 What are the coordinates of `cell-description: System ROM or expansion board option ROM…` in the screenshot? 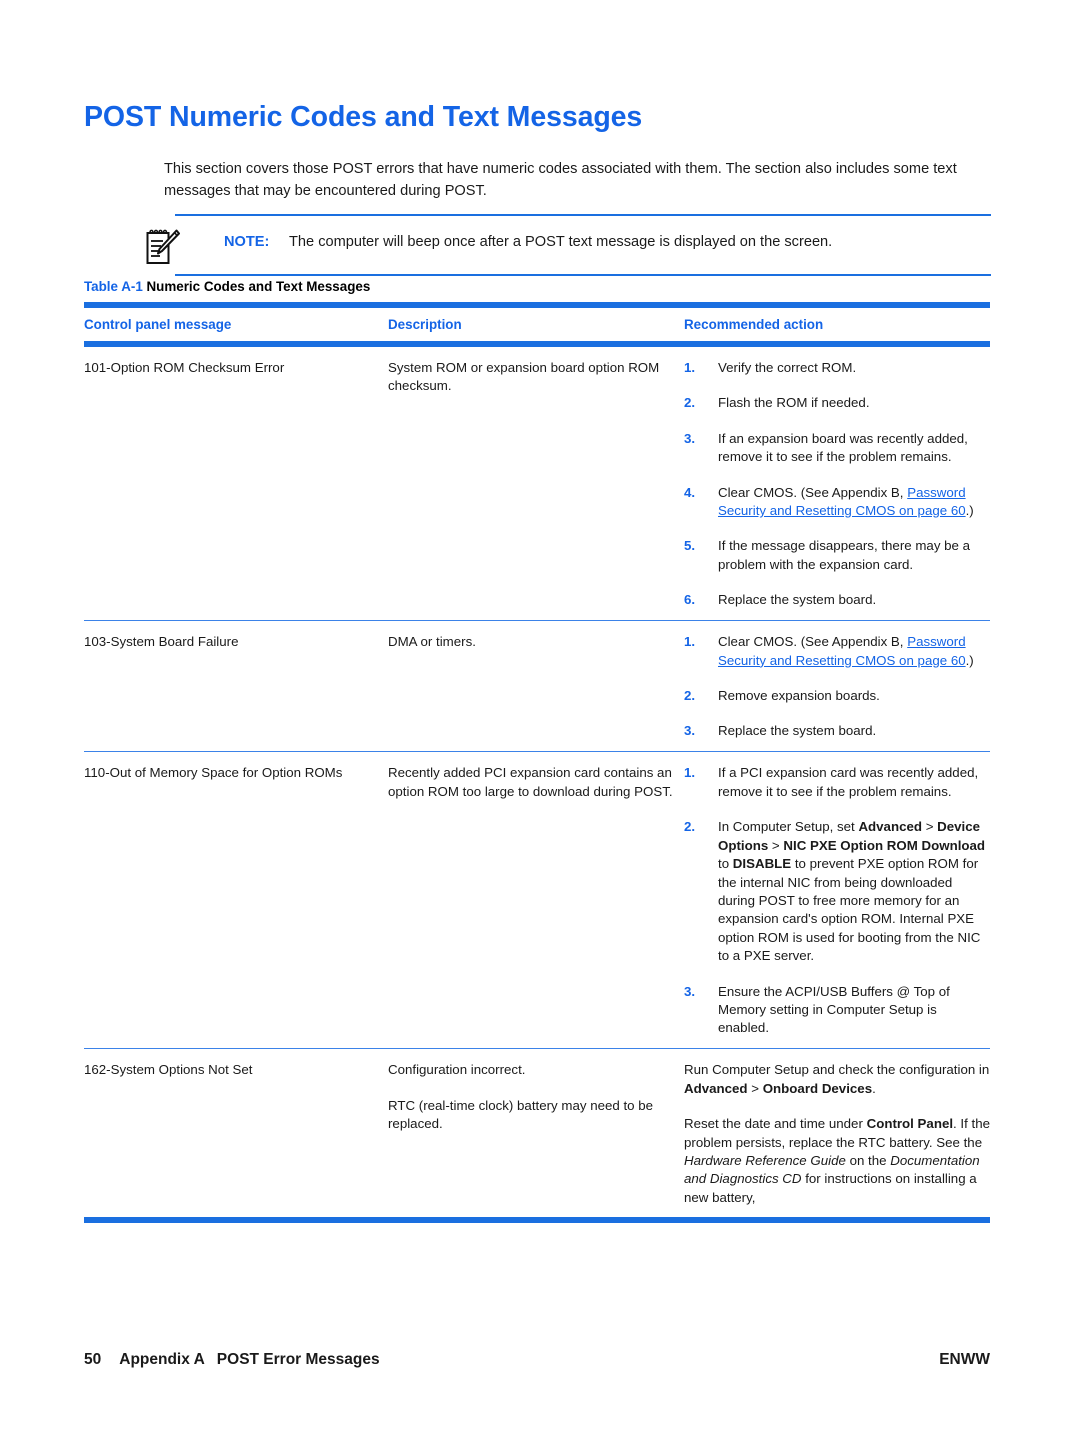 It's located at (536, 484).